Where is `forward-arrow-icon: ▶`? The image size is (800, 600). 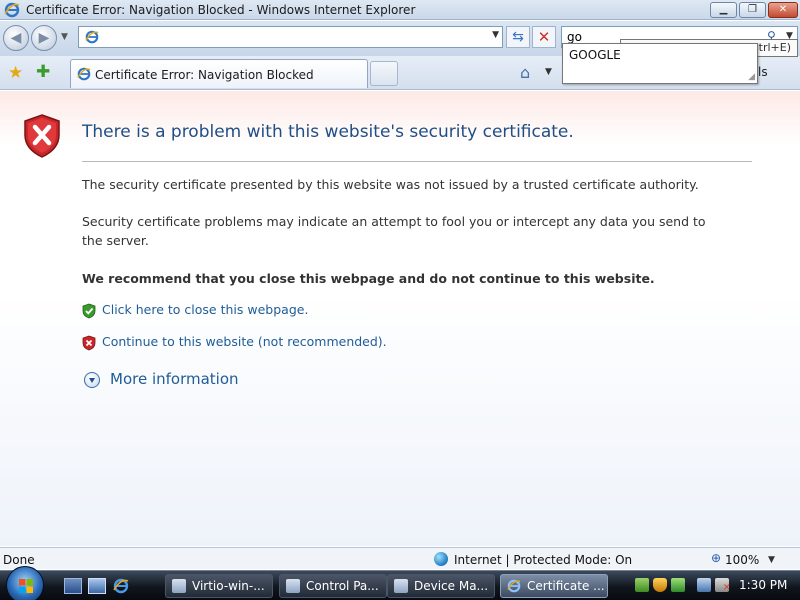 forward-arrow-icon: ▶ is located at coordinates (44, 38).